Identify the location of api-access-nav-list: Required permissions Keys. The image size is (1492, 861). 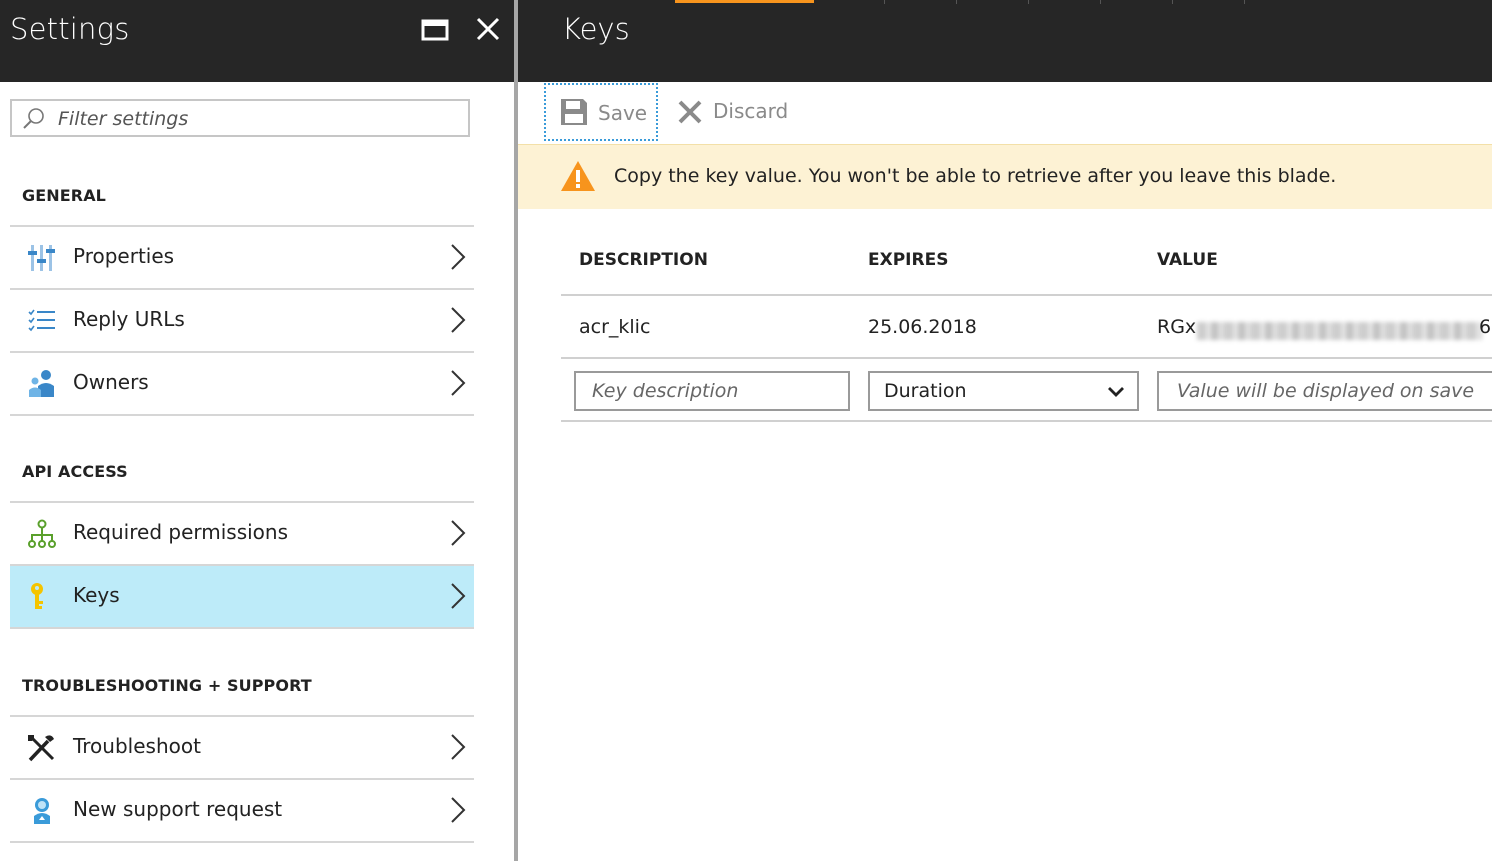
(242, 565).